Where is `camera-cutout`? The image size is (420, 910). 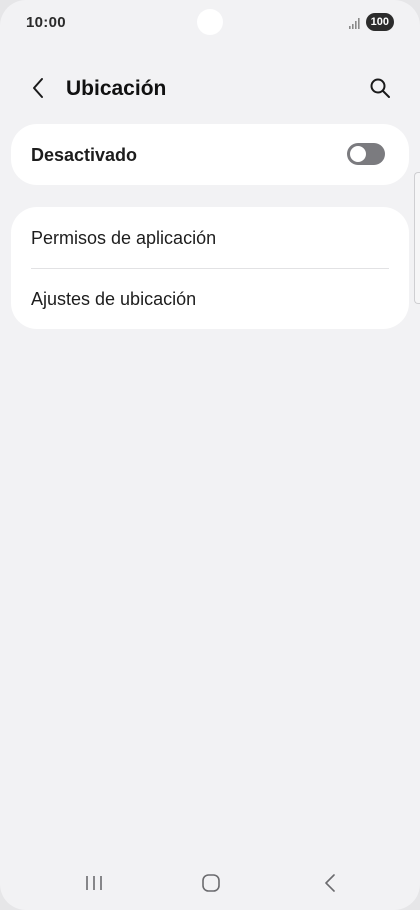
camera-cutout is located at coordinates (210, 22).